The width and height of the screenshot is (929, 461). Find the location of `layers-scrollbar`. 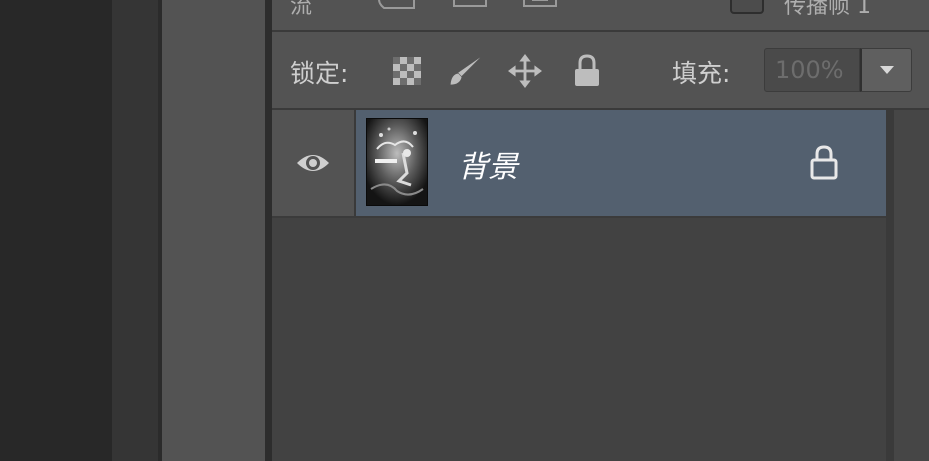

layers-scrollbar is located at coordinates (907, 285).